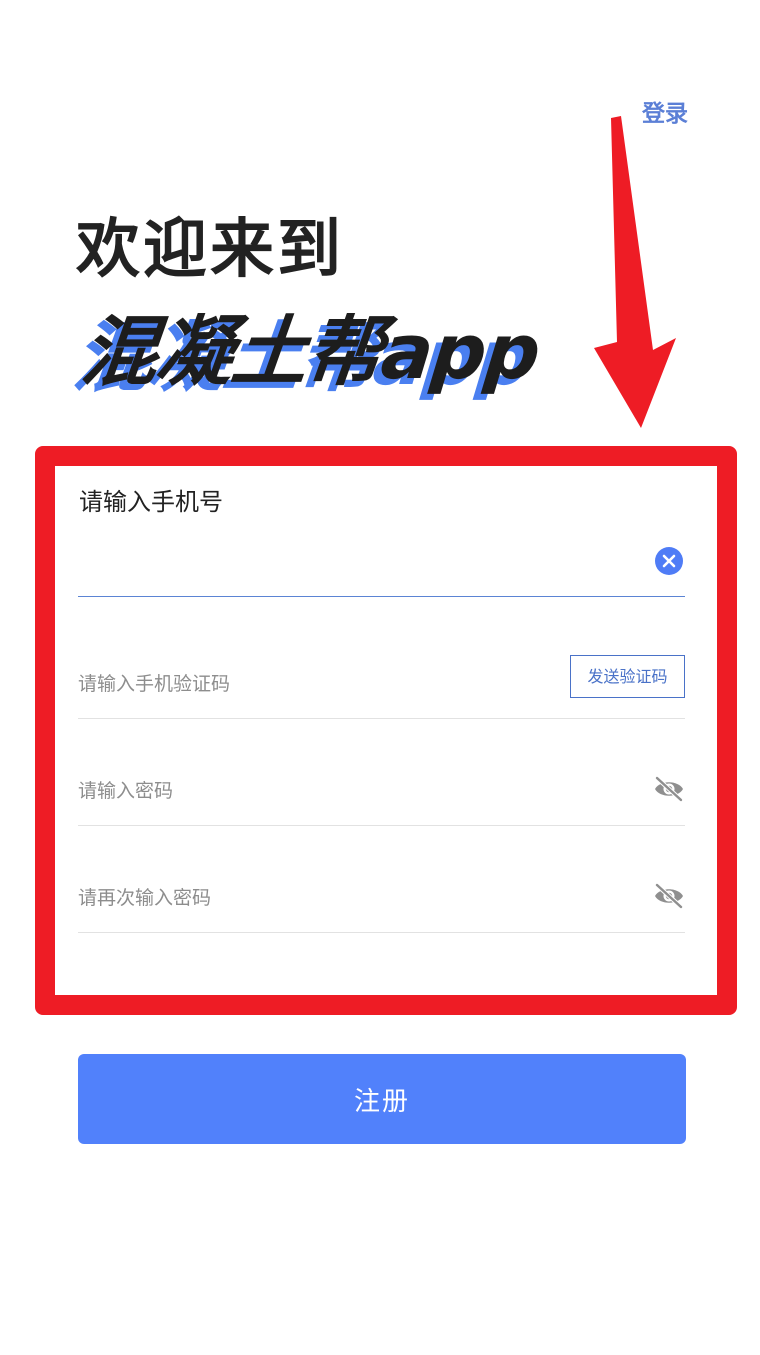 This screenshot has height=1355, width=760. I want to click on register-button: 注册, so click(382, 1099).